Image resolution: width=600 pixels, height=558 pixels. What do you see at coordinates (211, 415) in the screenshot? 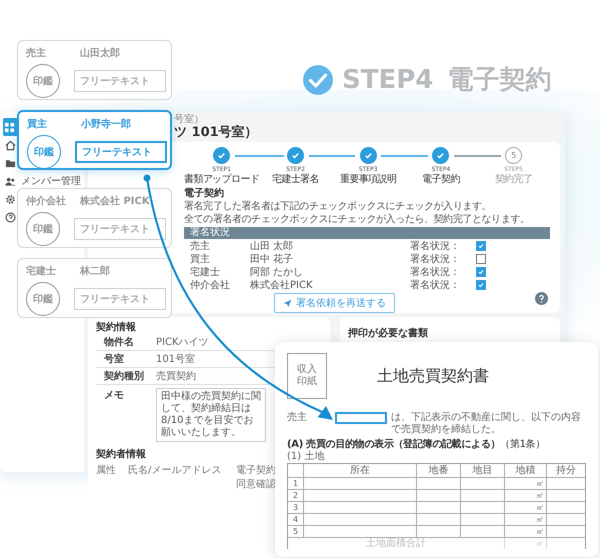
I see `memo-field: 田中様の売買契約に関して、契約締結日は8/10までを目安でお願いいたします。` at bounding box center [211, 415].